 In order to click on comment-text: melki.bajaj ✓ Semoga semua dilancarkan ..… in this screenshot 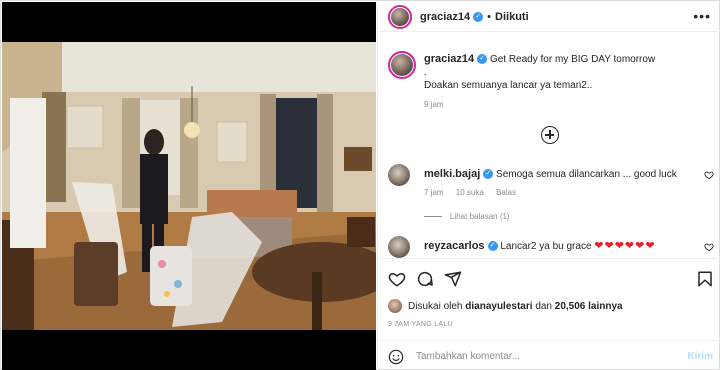, I will do `click(550, 174)`.